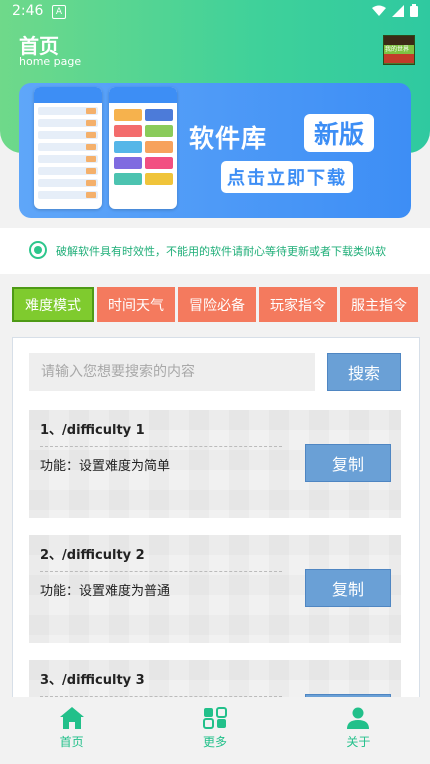  What do you see at coordinates (136, 304) in the screenshot?
I see `tab-time-weather: 时间天气` at bounding box center [136, 304].